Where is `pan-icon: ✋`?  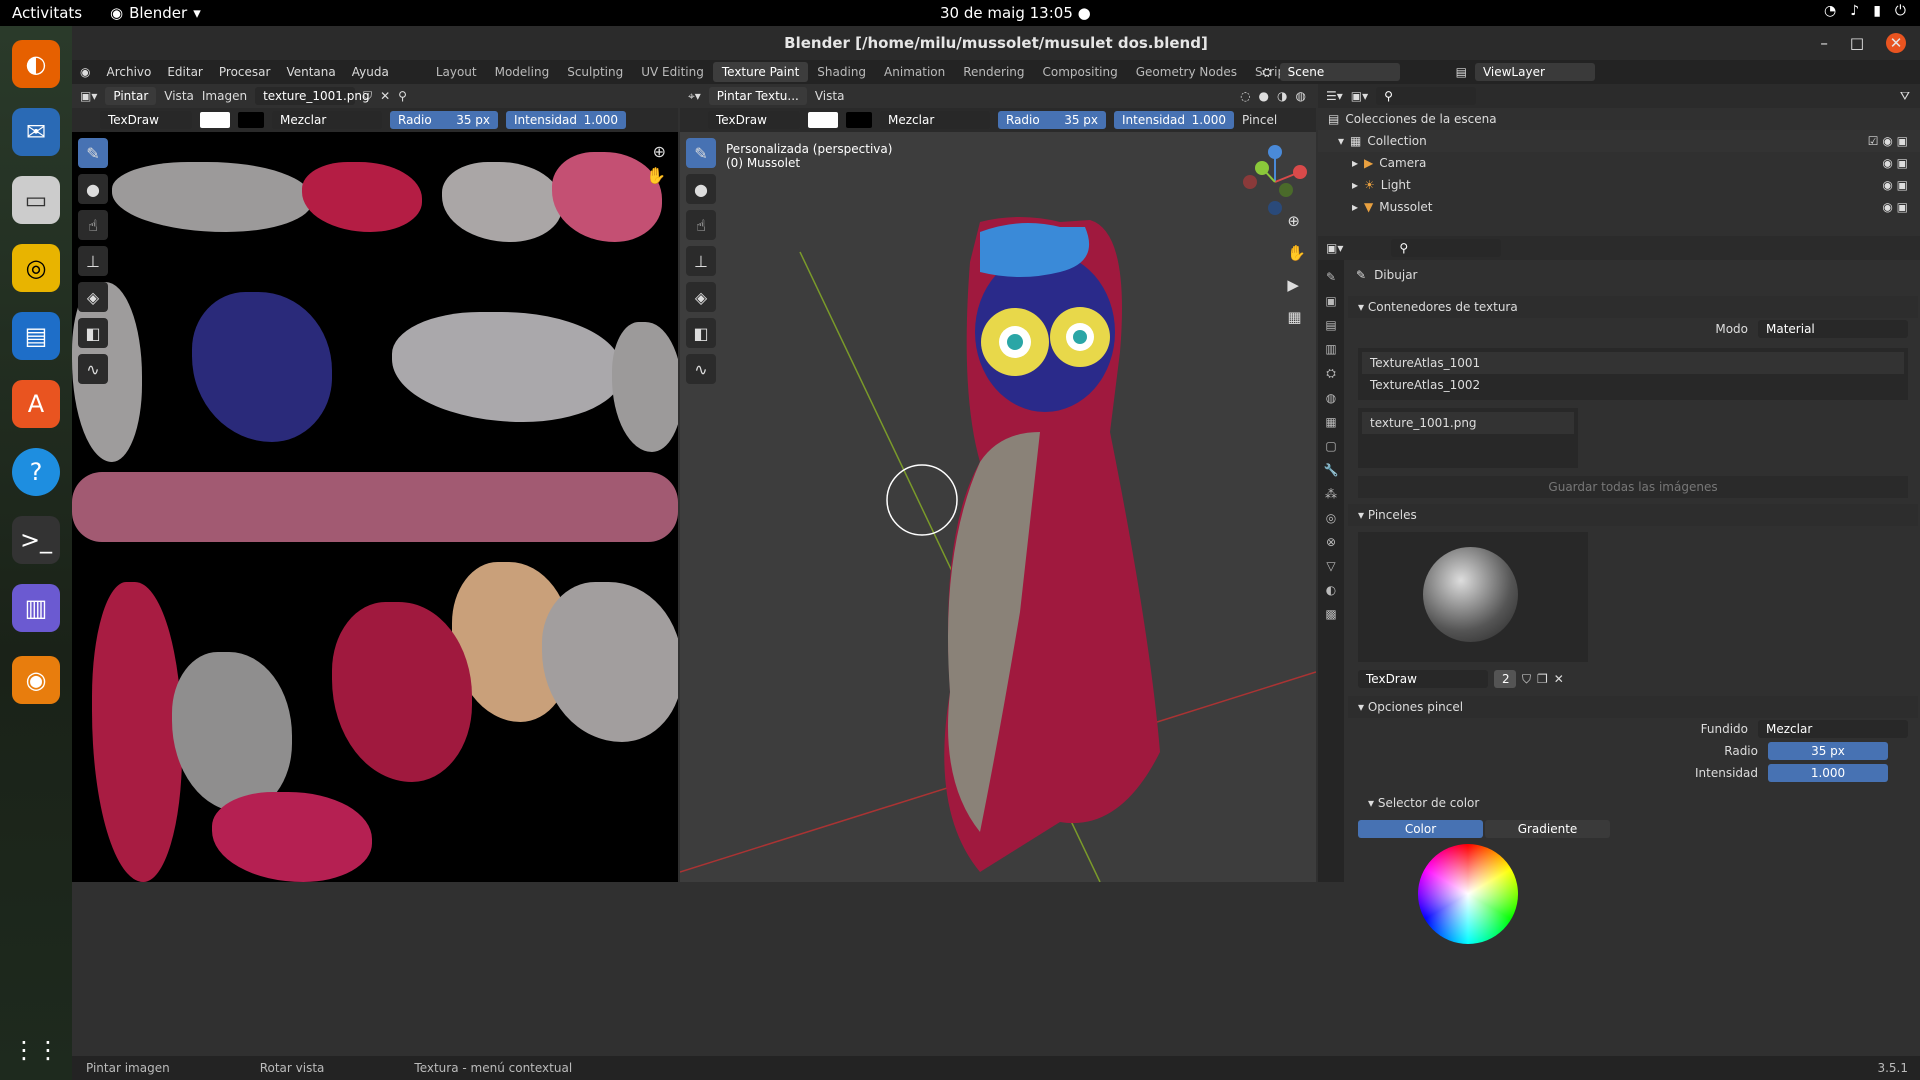 pan-icon: ✋ is located at coordinates (656, 175).